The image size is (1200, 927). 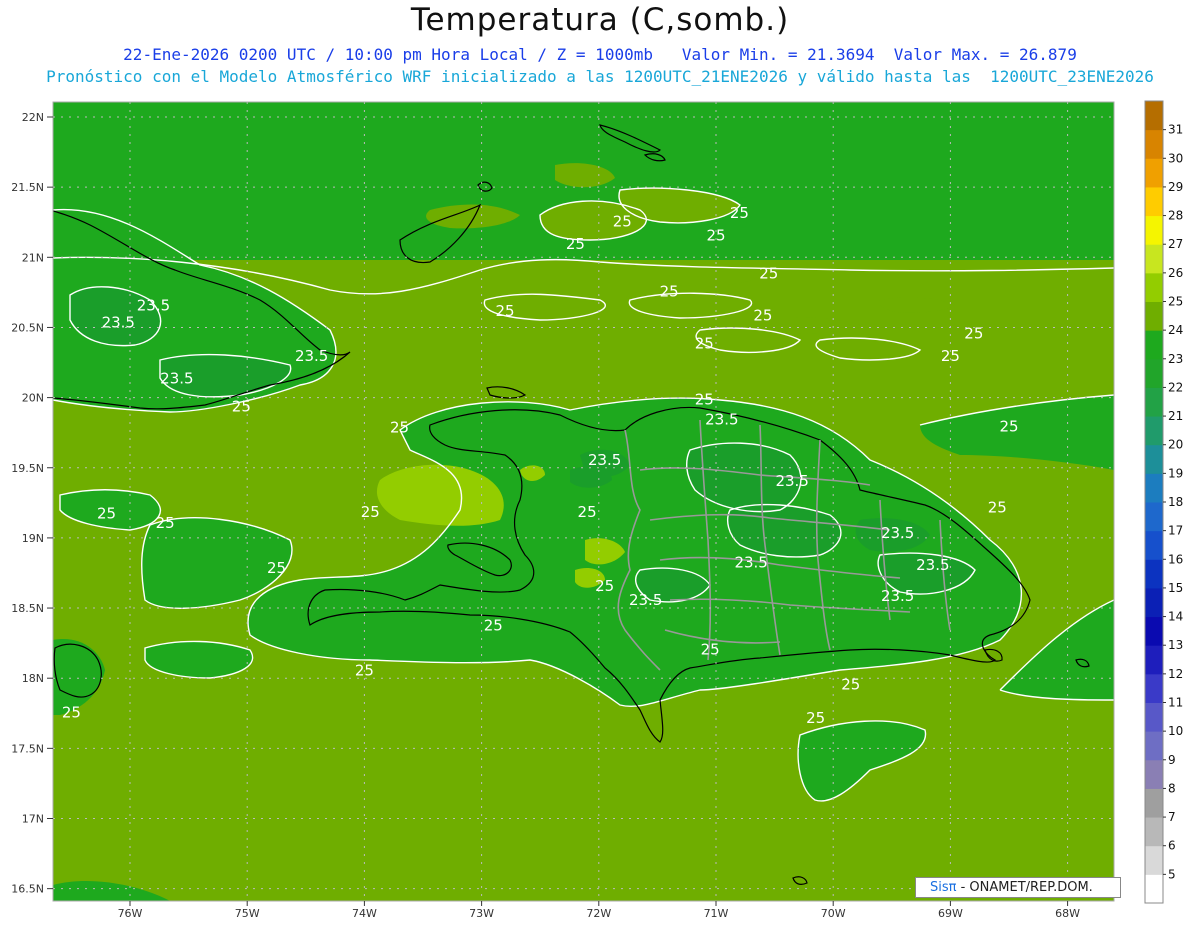 I want to click on colorbar-label: 13, so click(x=1175, y=645).